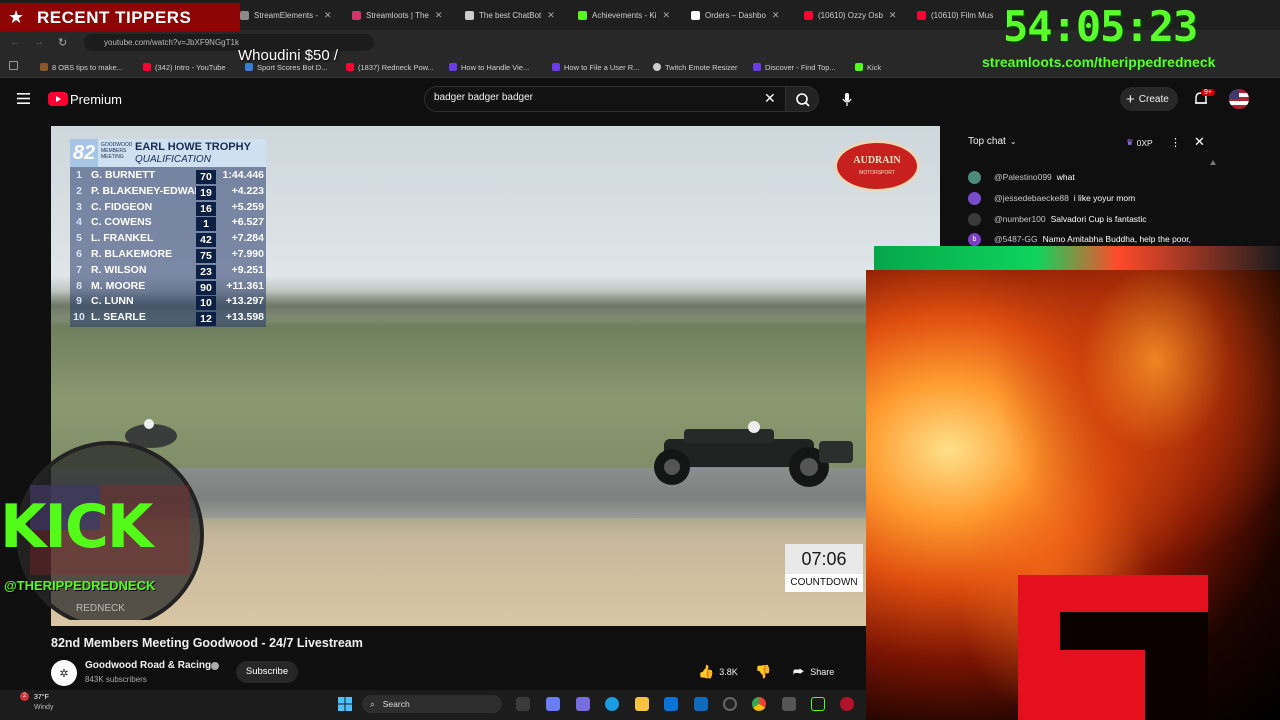 This screenshot has width=1280, height=720. I want to click on close-chat-icon: ✕, so click(1199, 142).